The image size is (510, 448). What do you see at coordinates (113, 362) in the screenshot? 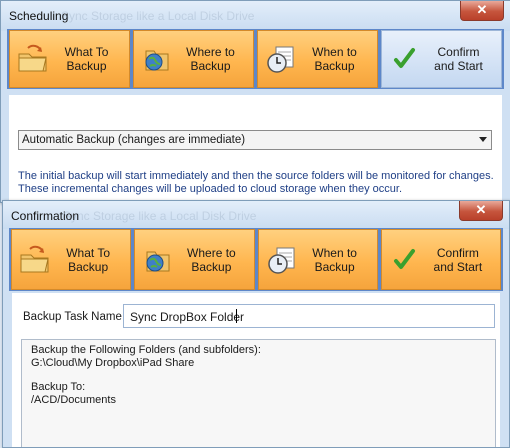
I see `summary-folder-path: G:\Cloud\My Dropbox\iPad Share` at bounding box center [113, 362].